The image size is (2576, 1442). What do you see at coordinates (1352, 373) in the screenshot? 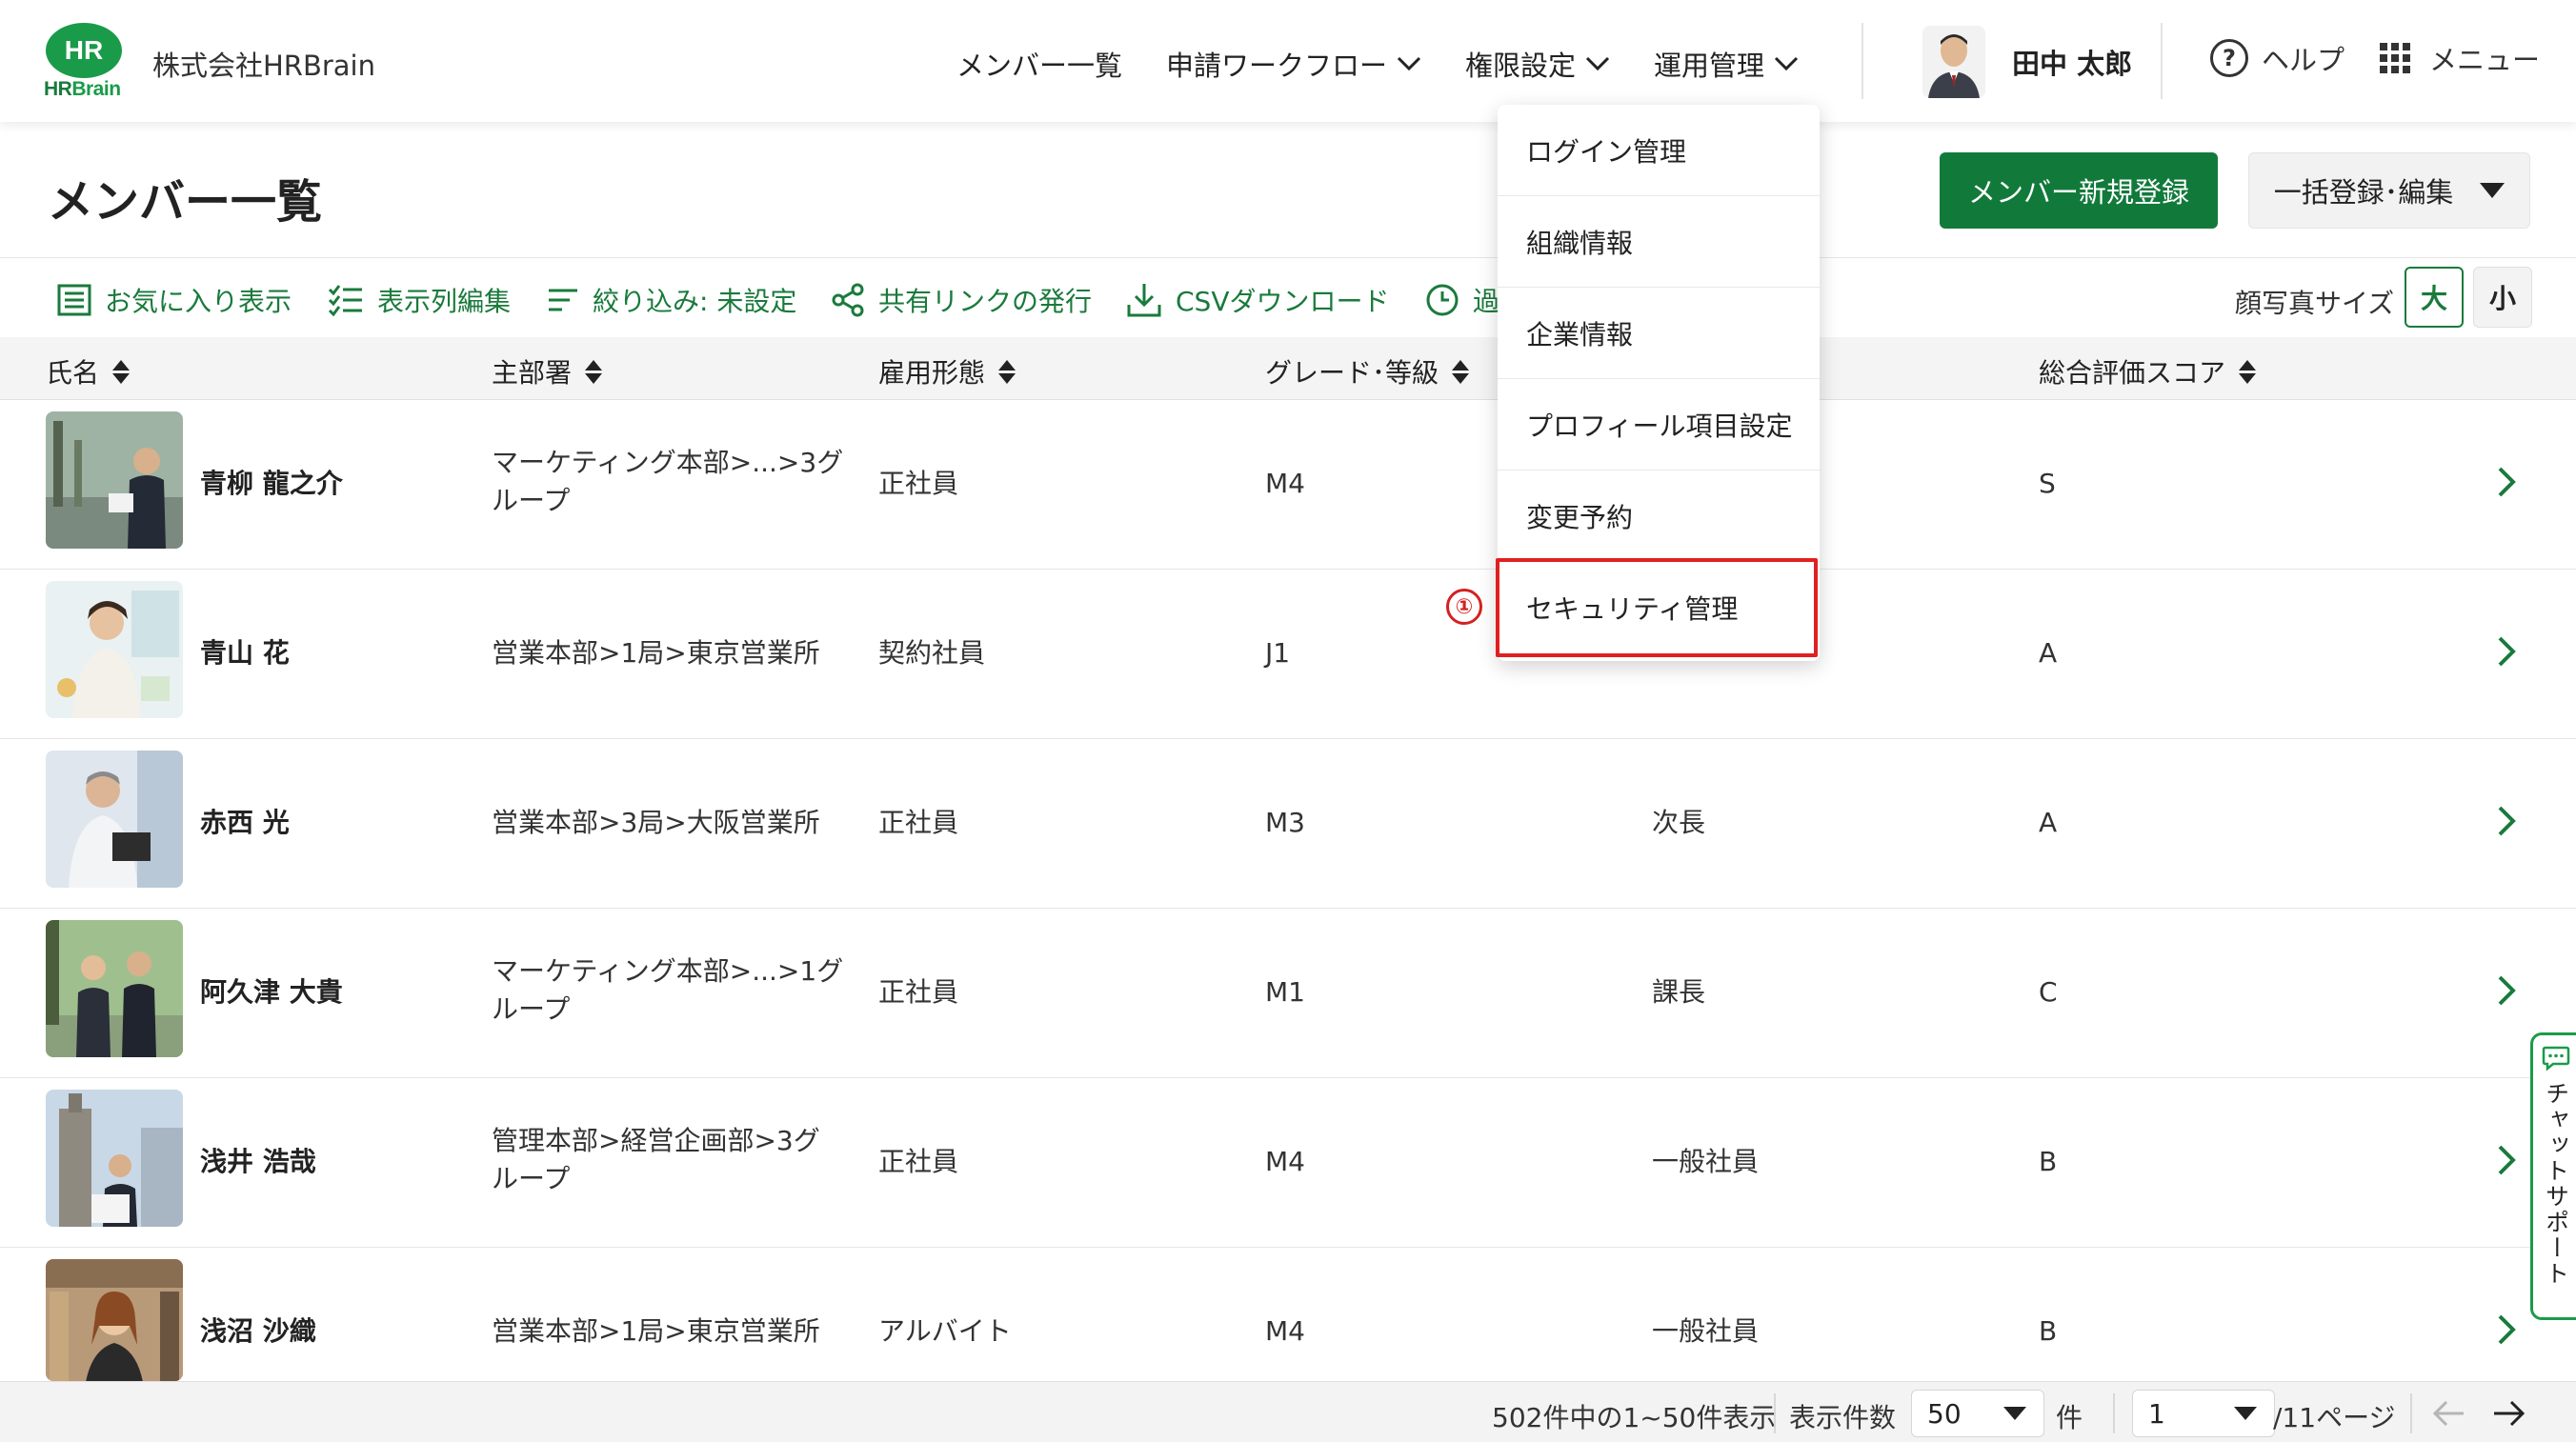
I see `column-label: グレード･等級` at bounding box center [1352, 373].